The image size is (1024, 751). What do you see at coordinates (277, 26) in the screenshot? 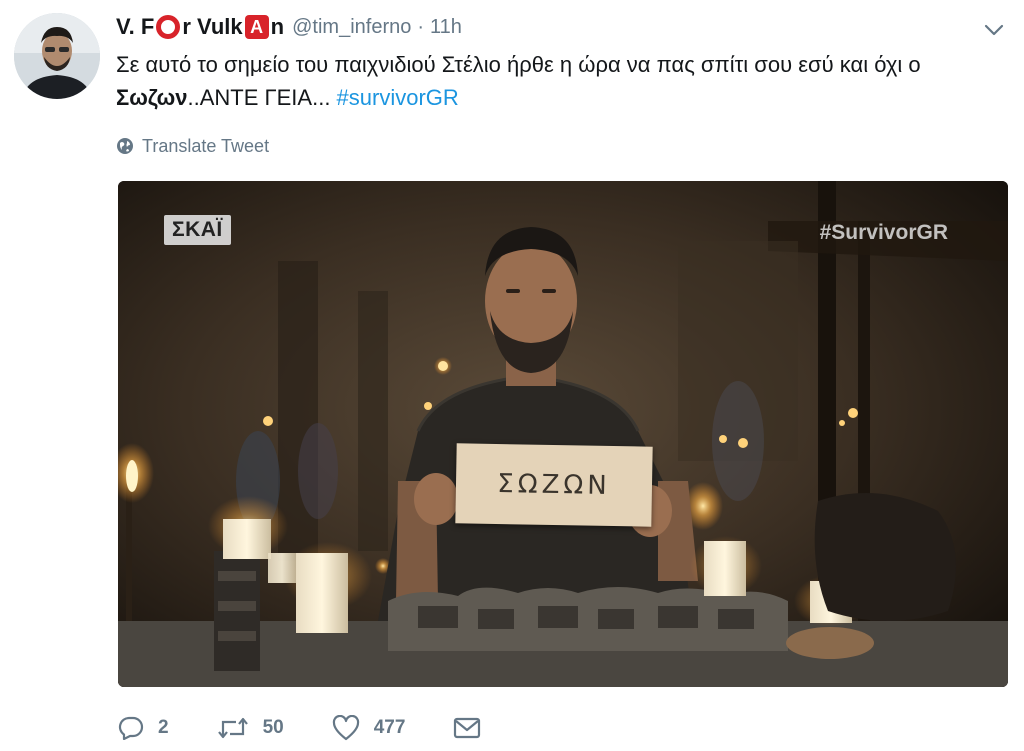
I see `display-name-part3: n` at bounding box center [277, 26].